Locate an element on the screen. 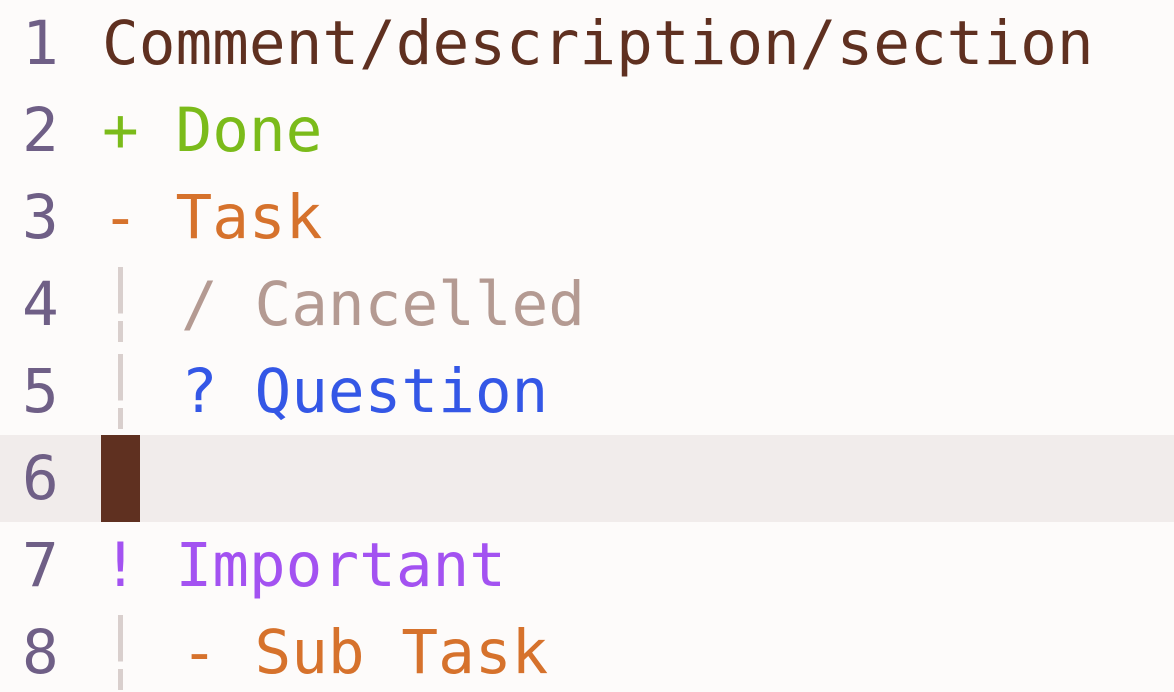 The width and height of the screenshot is (1174, 692). done-label: Done is located at coordinates (249, 130).